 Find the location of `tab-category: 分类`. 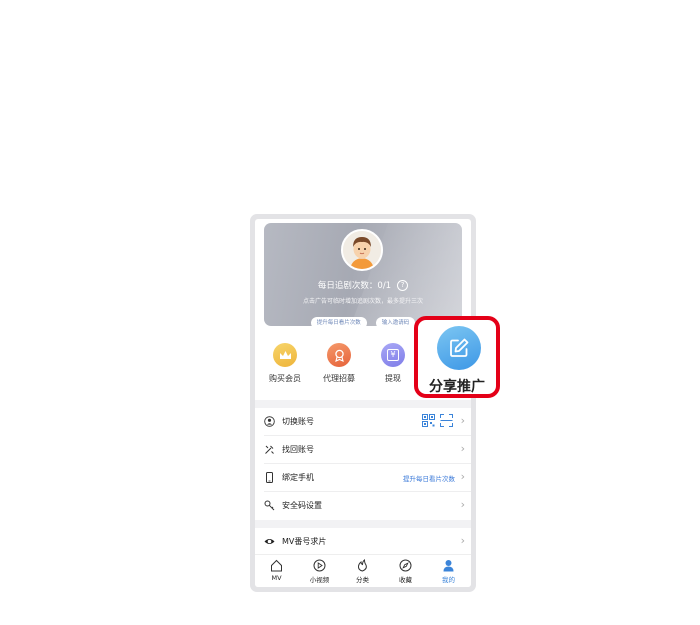

tab-category: 分类 is located at coordinates (362, 571).